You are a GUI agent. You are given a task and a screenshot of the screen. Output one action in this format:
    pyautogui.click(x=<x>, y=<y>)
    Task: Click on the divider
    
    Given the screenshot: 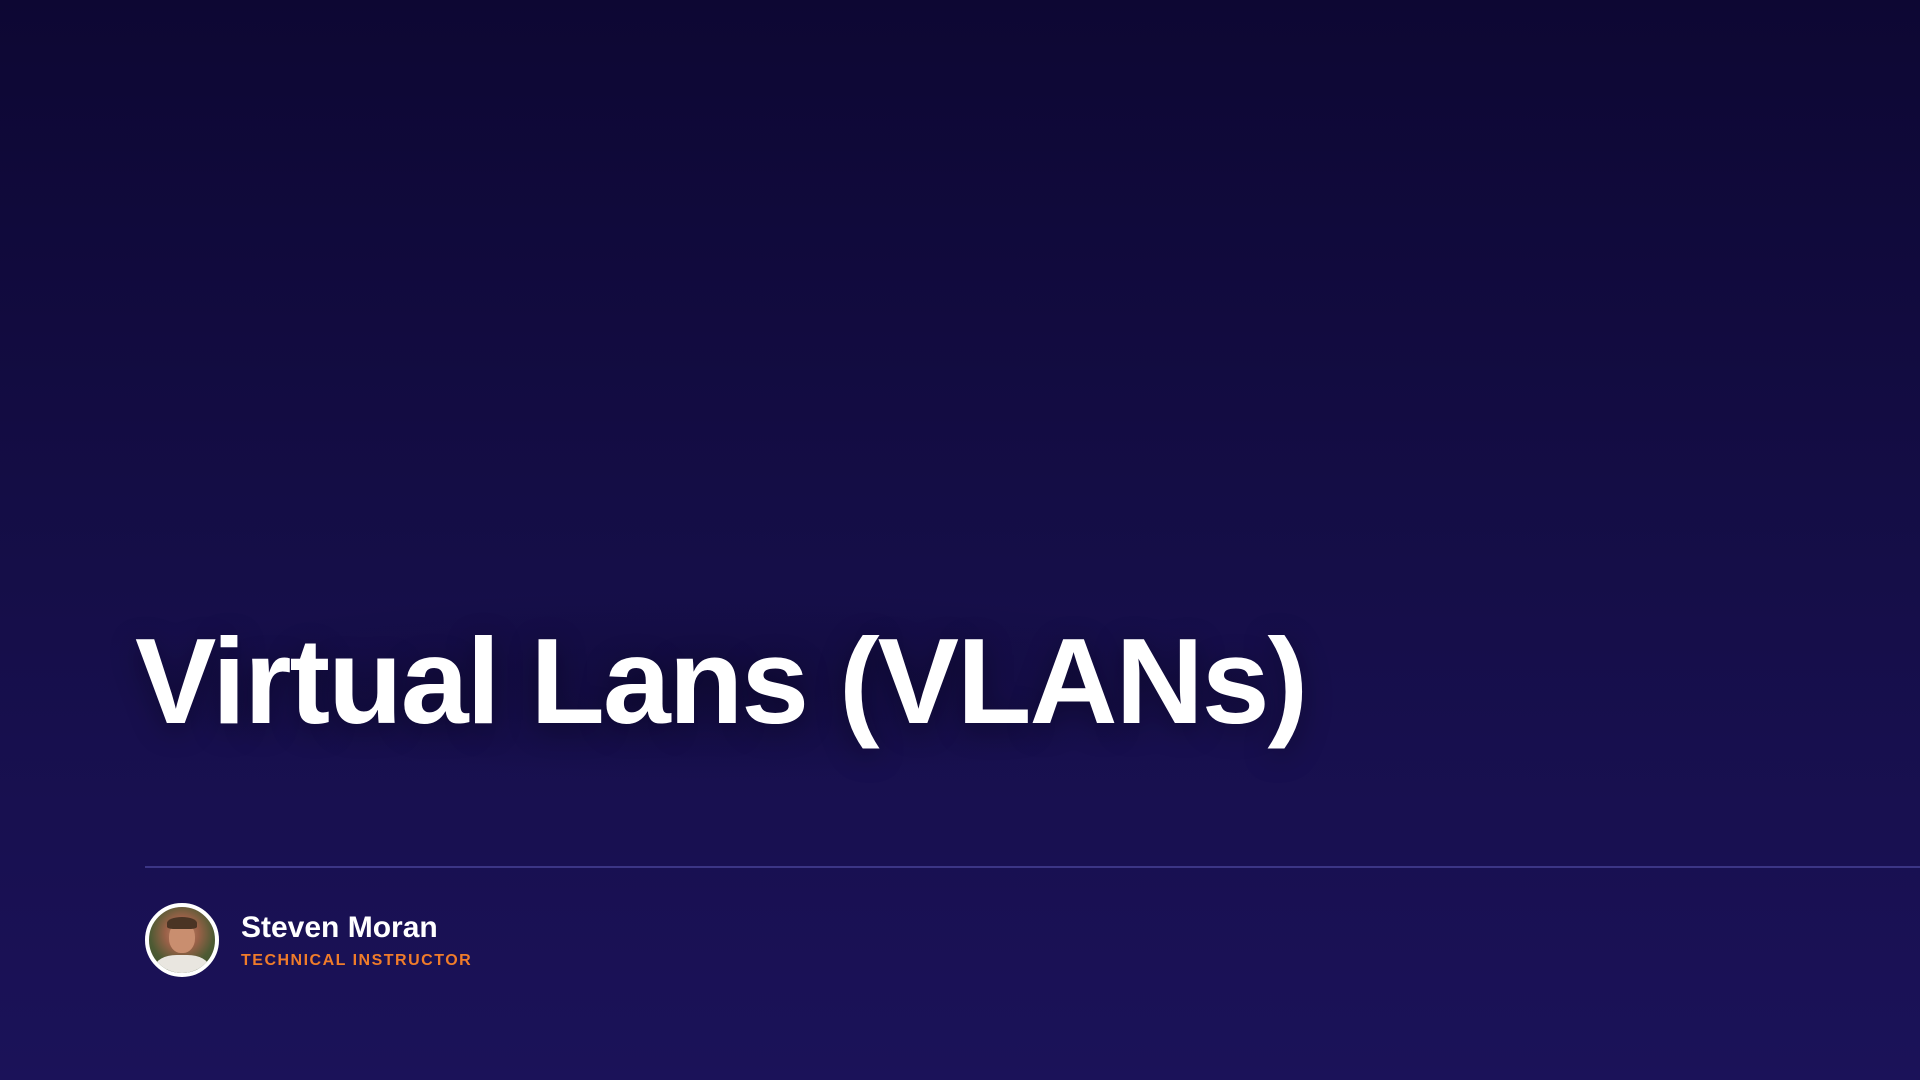 What is the action you would take?
    pyautogui.click(x=1032, y=867)
    